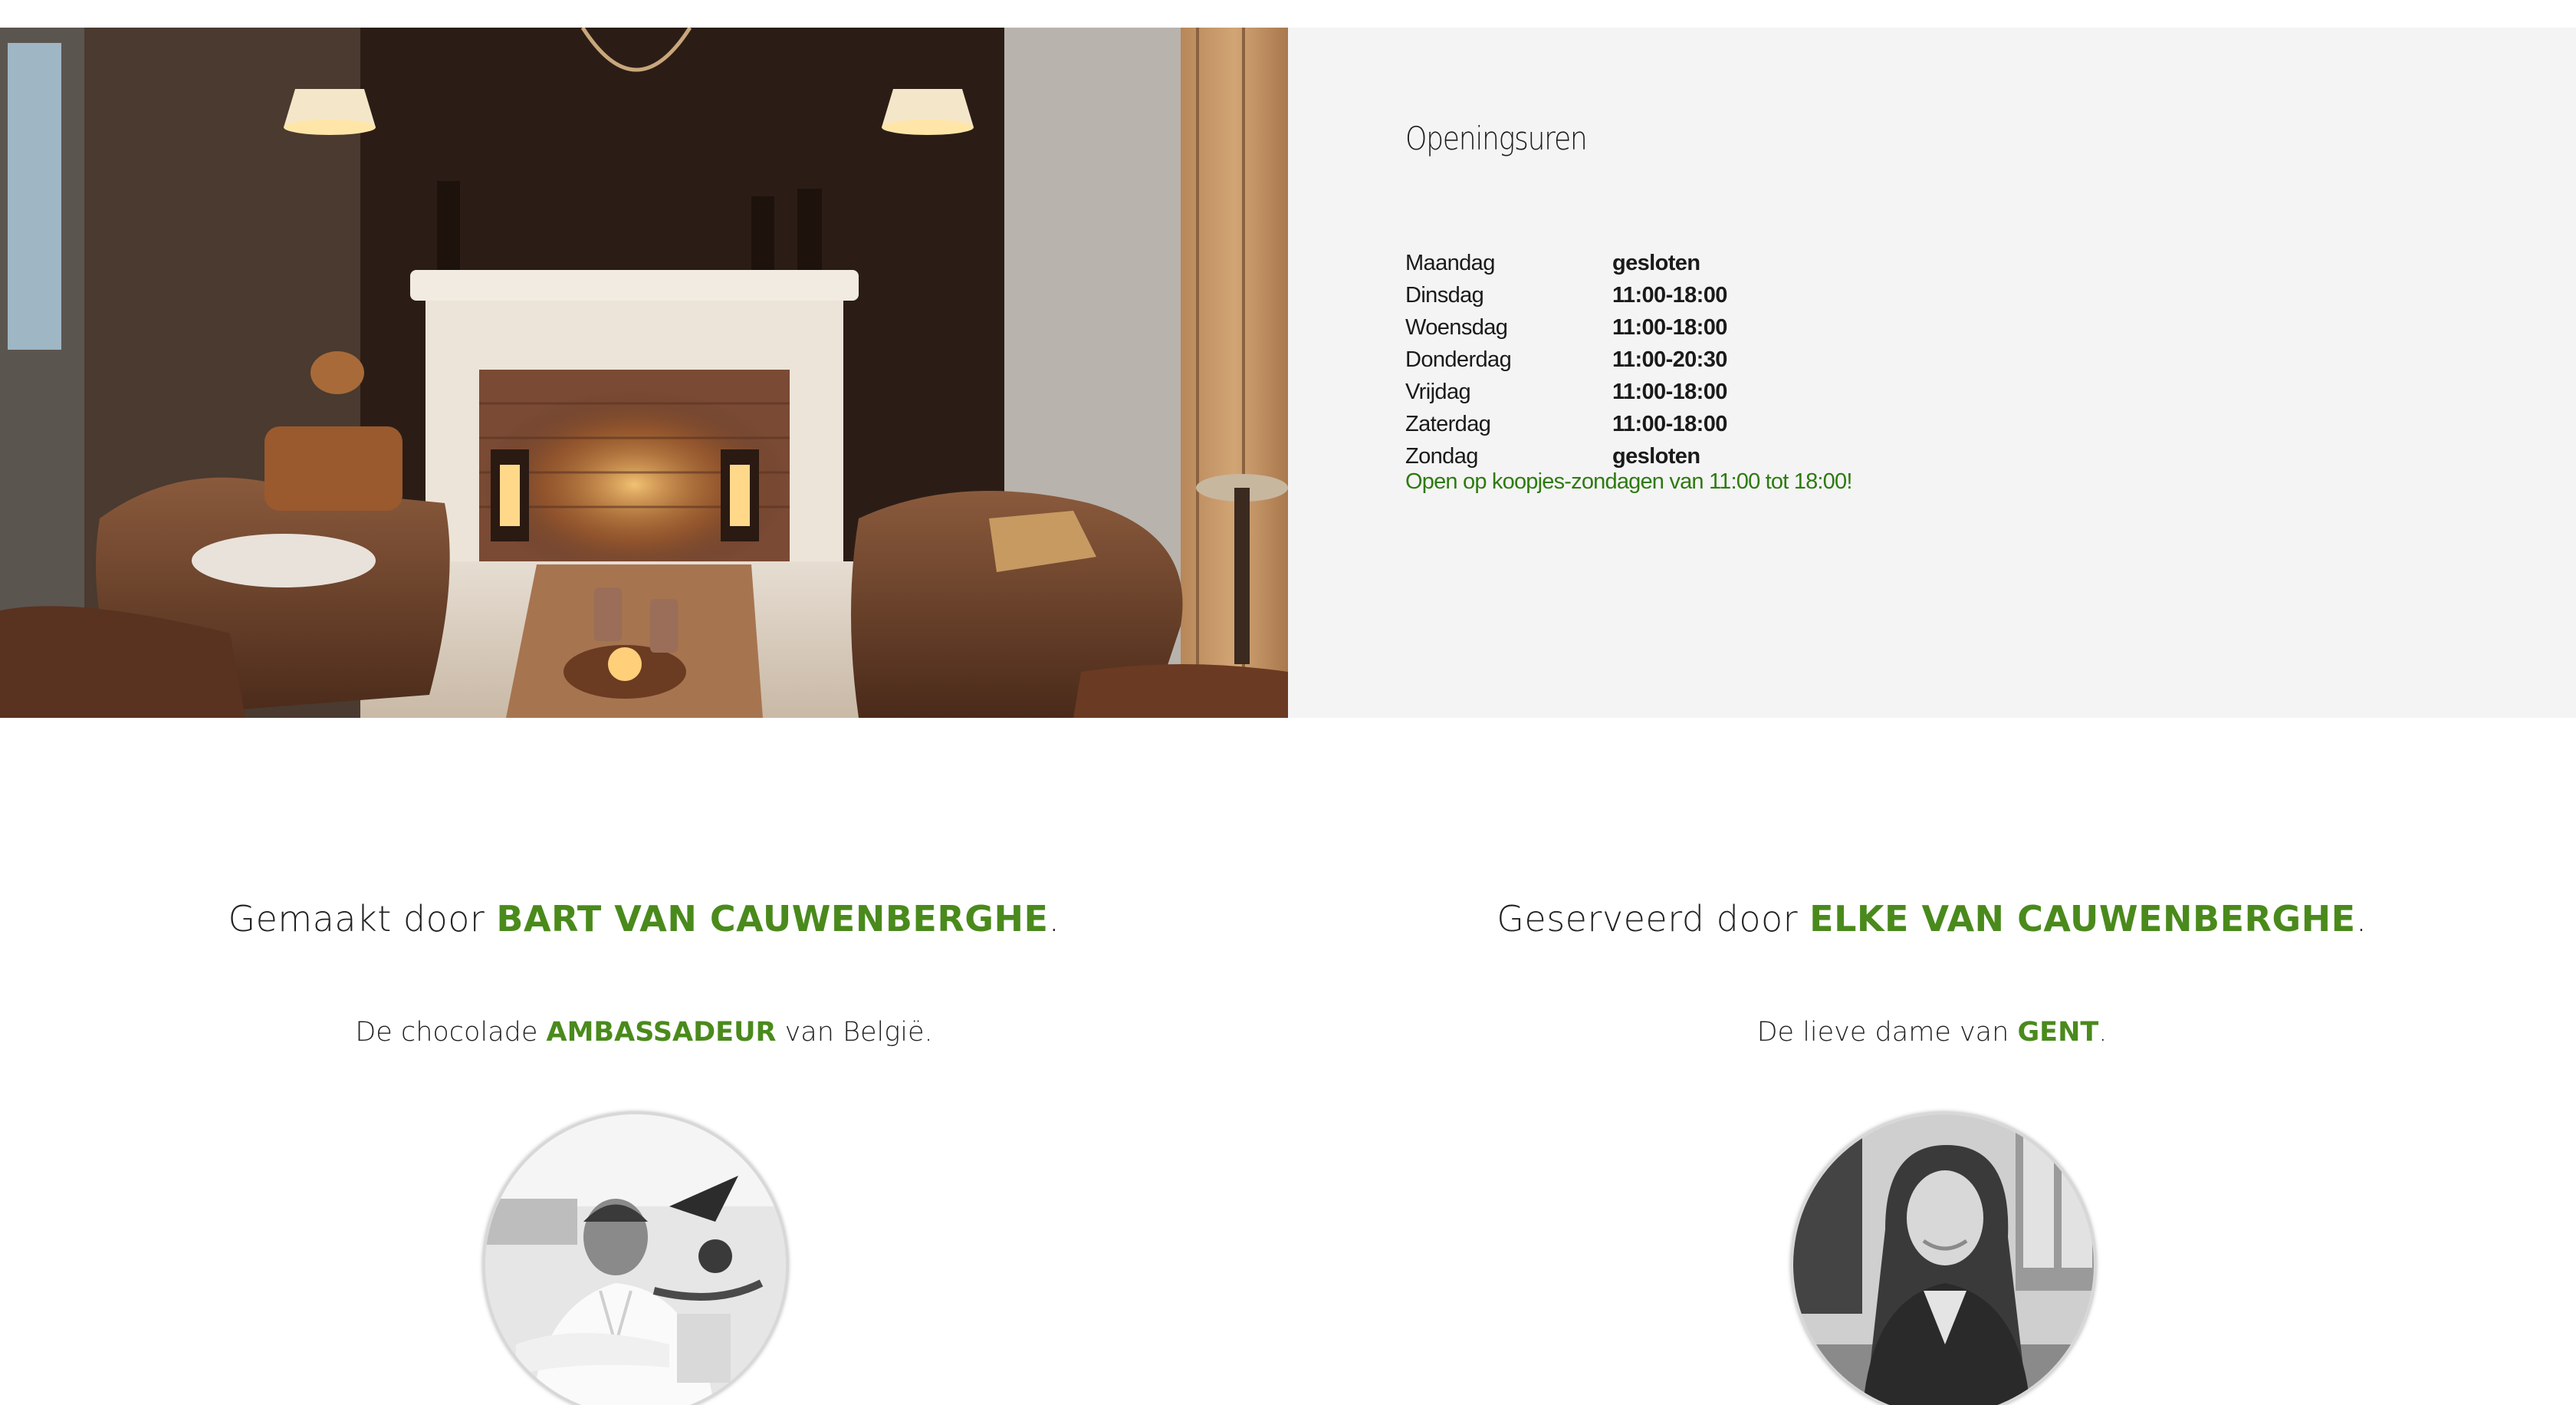 The height and width of the screenshot is (1405, 2576). Describe the element at coordinates (1448, 424) in the screenshot. I see `hours-day: Zaterdag` at that location.